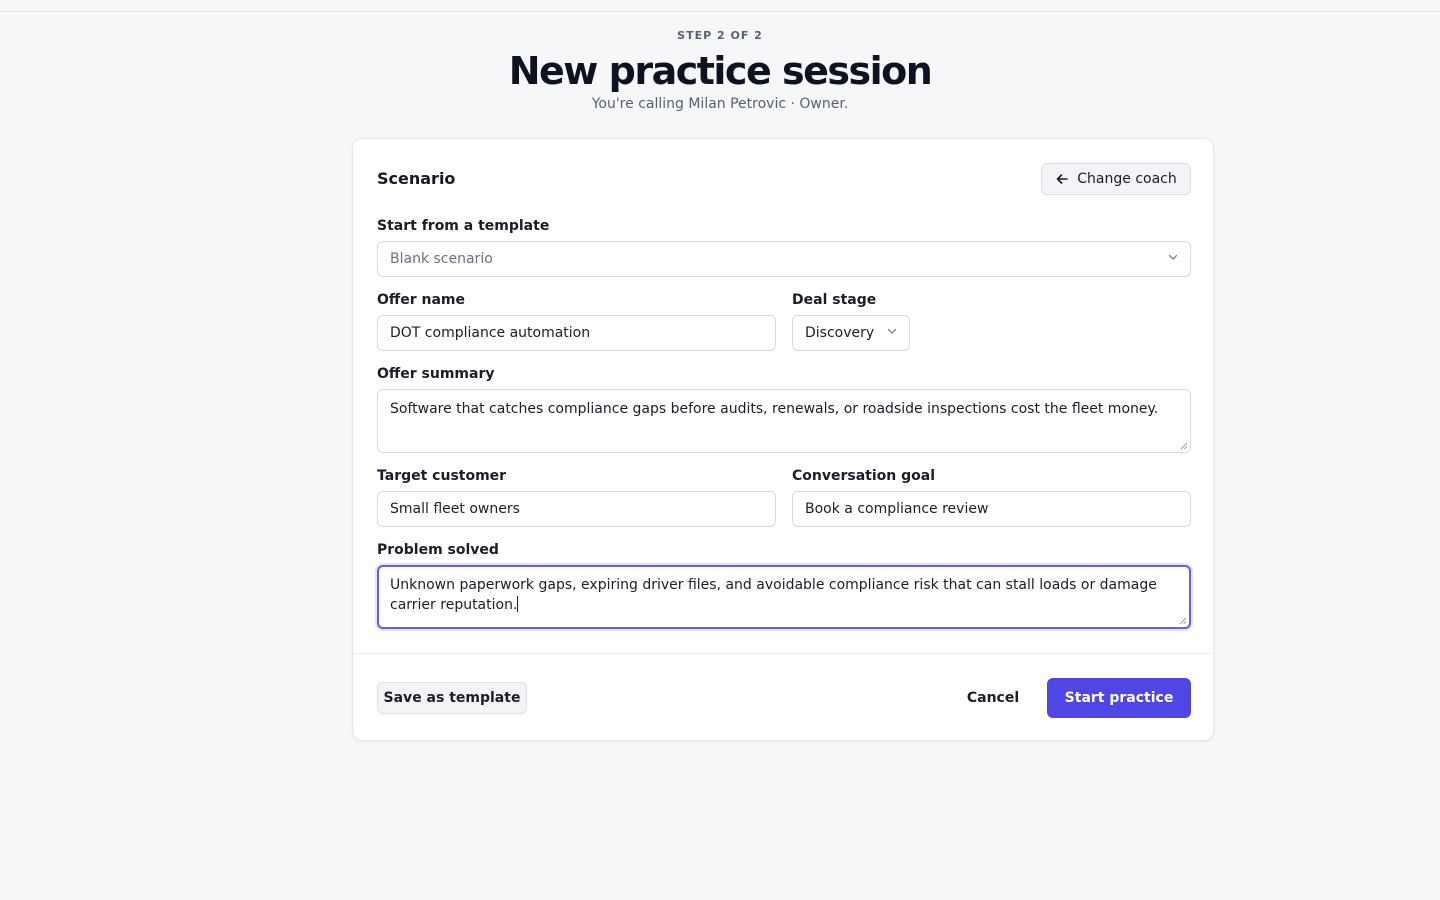 Image resolution: width=1440 pixels, height=900 pixels. What do you see at coordinates (442, 476) in the screenshot?
I see `target-customer-label: Target customer` at bounding box center [442, 476].